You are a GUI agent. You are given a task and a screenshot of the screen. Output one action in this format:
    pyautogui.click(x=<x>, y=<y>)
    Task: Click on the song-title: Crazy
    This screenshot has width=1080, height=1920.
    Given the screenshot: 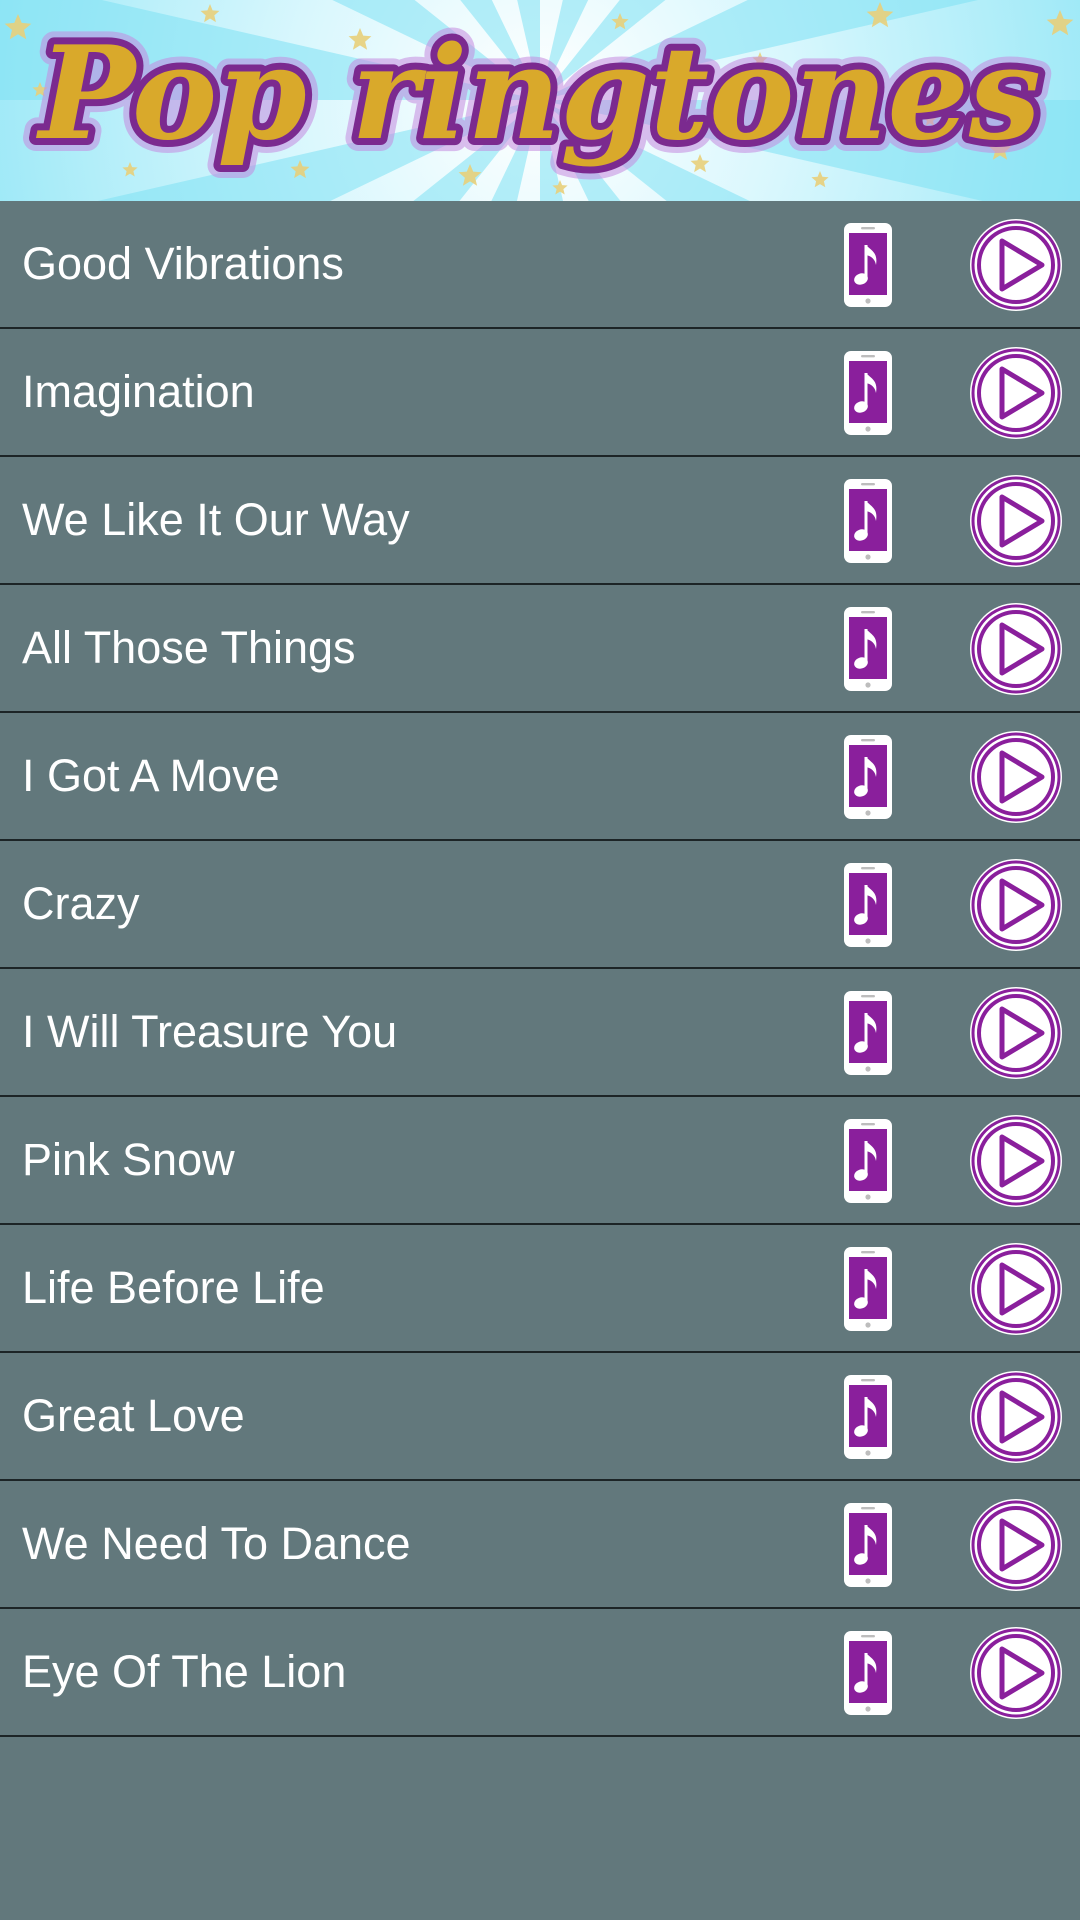 What is the action you would take?
    pyautogui.click(x=81, y=903)
    